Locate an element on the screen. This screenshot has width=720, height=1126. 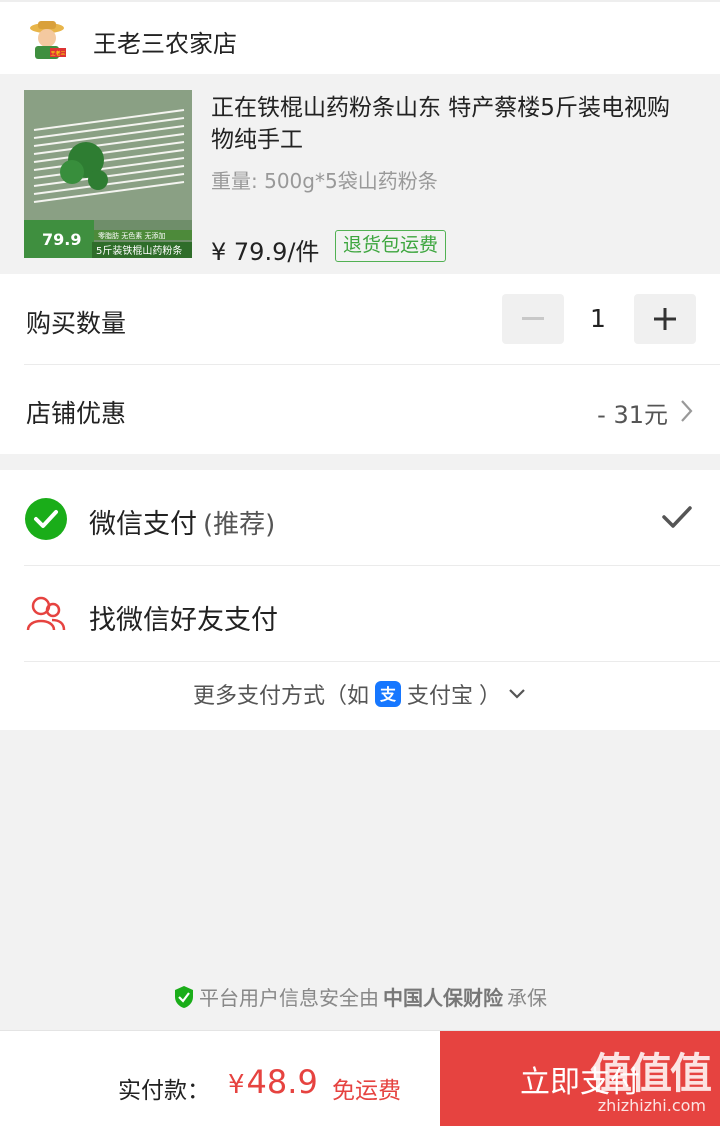
recommend-text: (推荐) is located at coordinates (239, 525).